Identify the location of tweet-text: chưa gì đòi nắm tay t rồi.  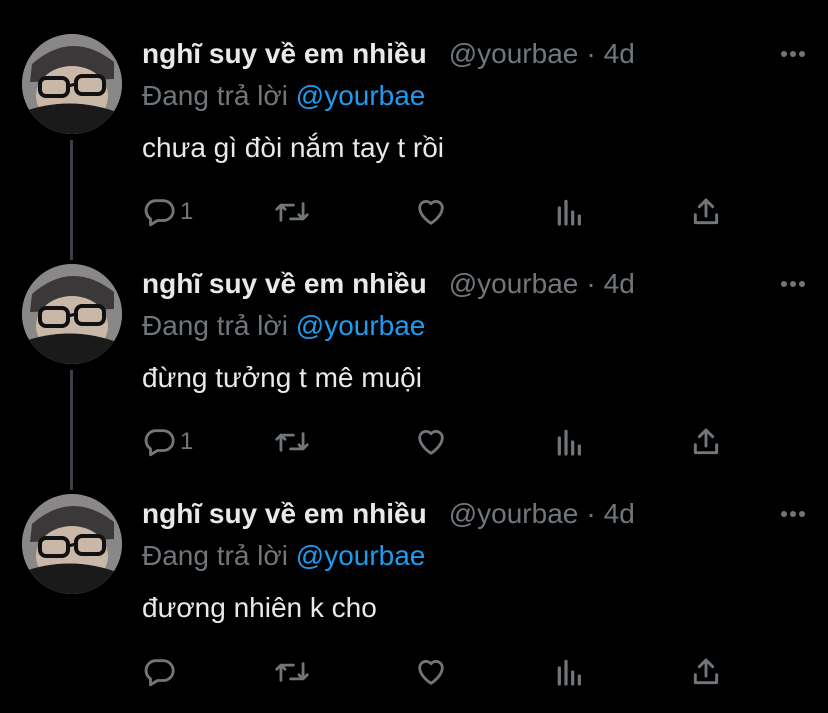
(293, 147).